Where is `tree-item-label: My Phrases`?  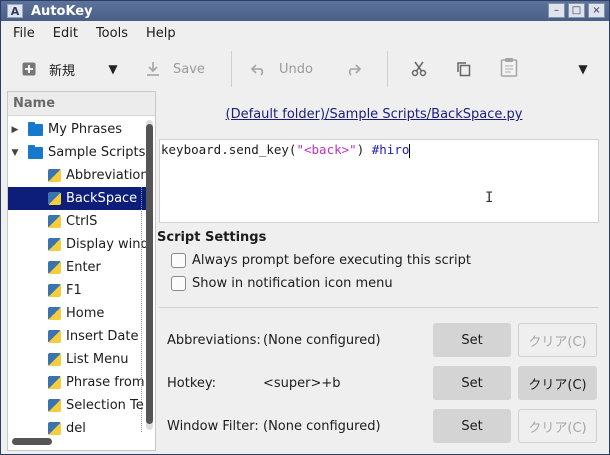
tree-item-label: My Phrases is located at coordinates (85, 129).